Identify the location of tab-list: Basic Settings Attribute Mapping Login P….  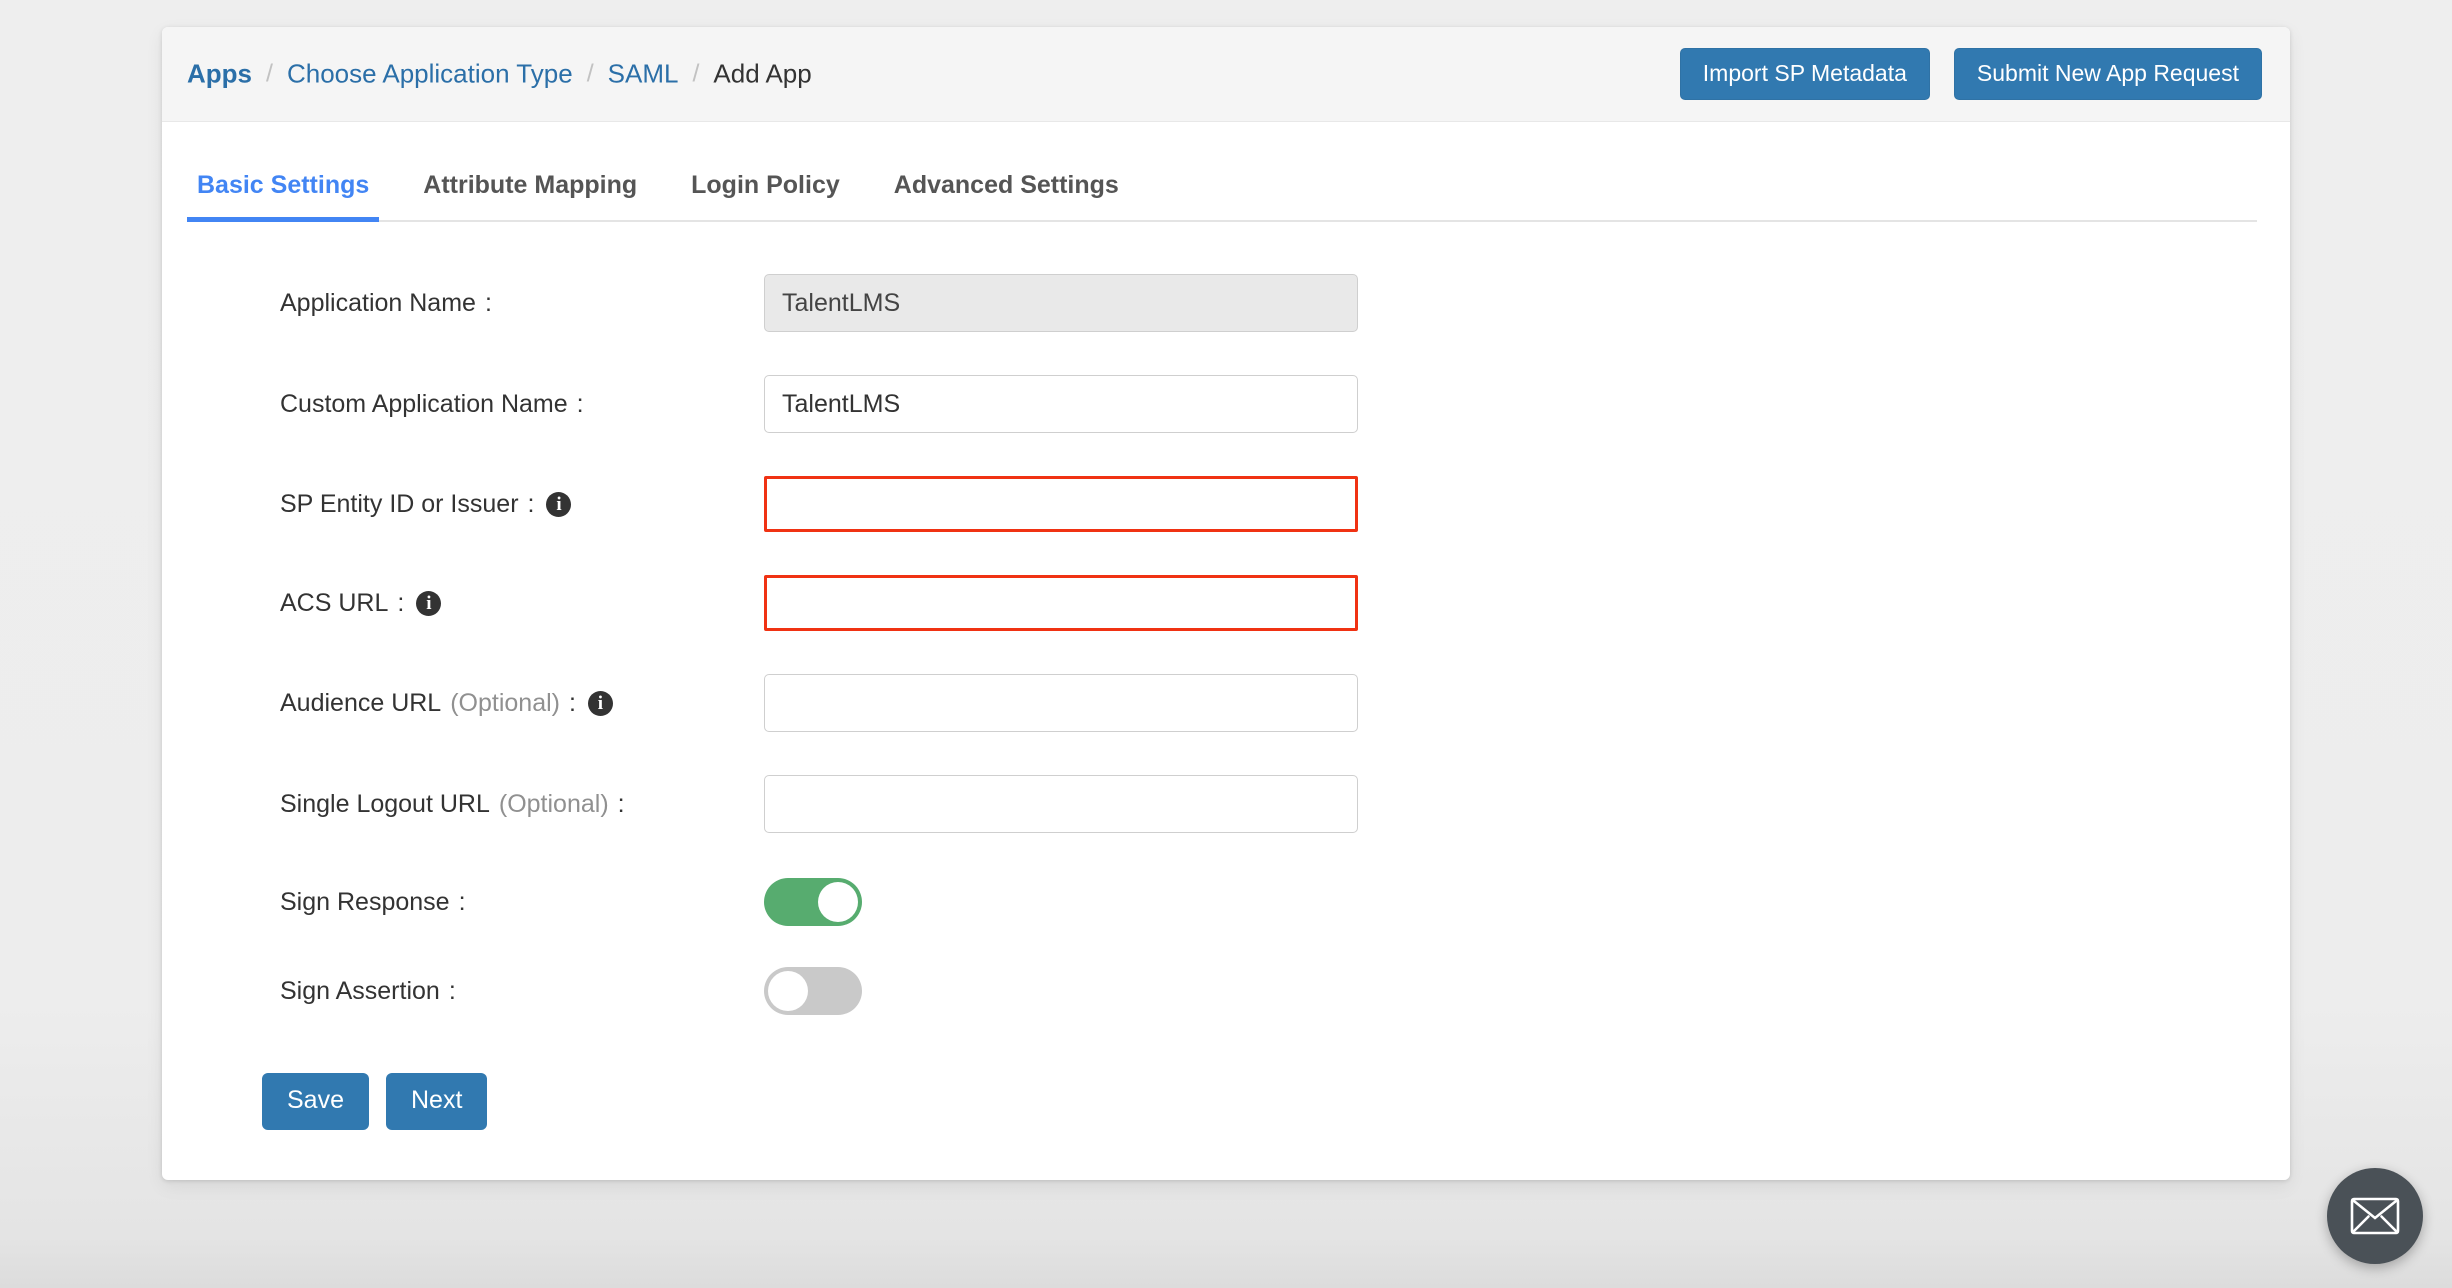
(1221, 196).